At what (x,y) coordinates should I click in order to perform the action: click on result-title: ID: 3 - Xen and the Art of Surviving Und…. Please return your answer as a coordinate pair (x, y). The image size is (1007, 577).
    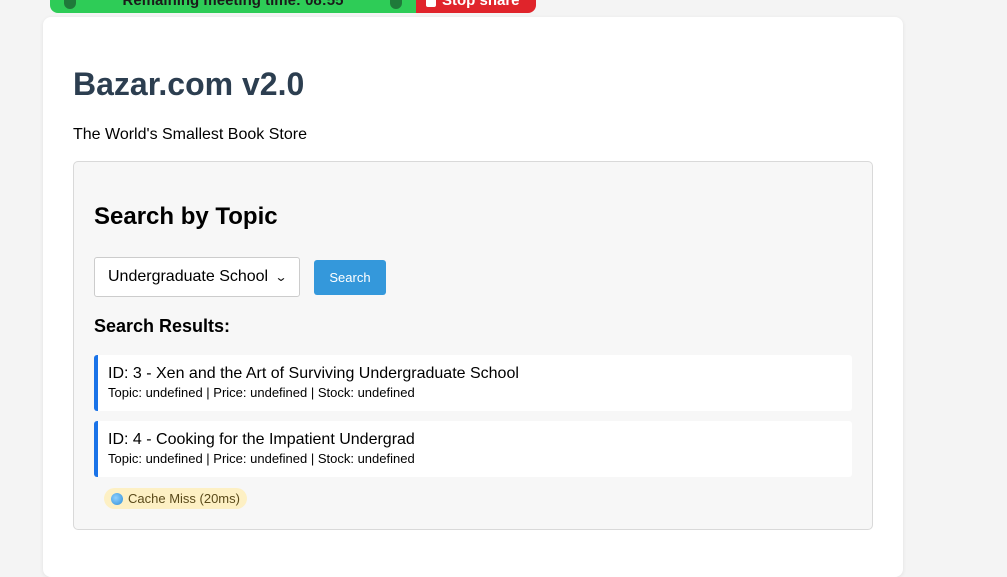
    Looking at the image, I should click on (313, 373).